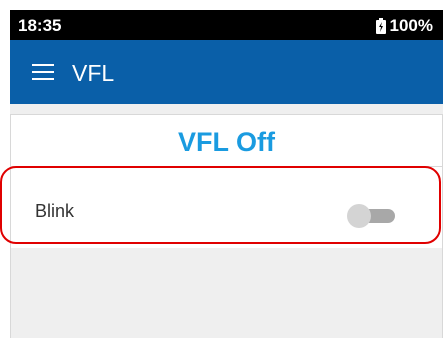  Describe the element at coordinates (226, 25) in the screenshot. I see `status-bar: 18:35 100%` at that location.